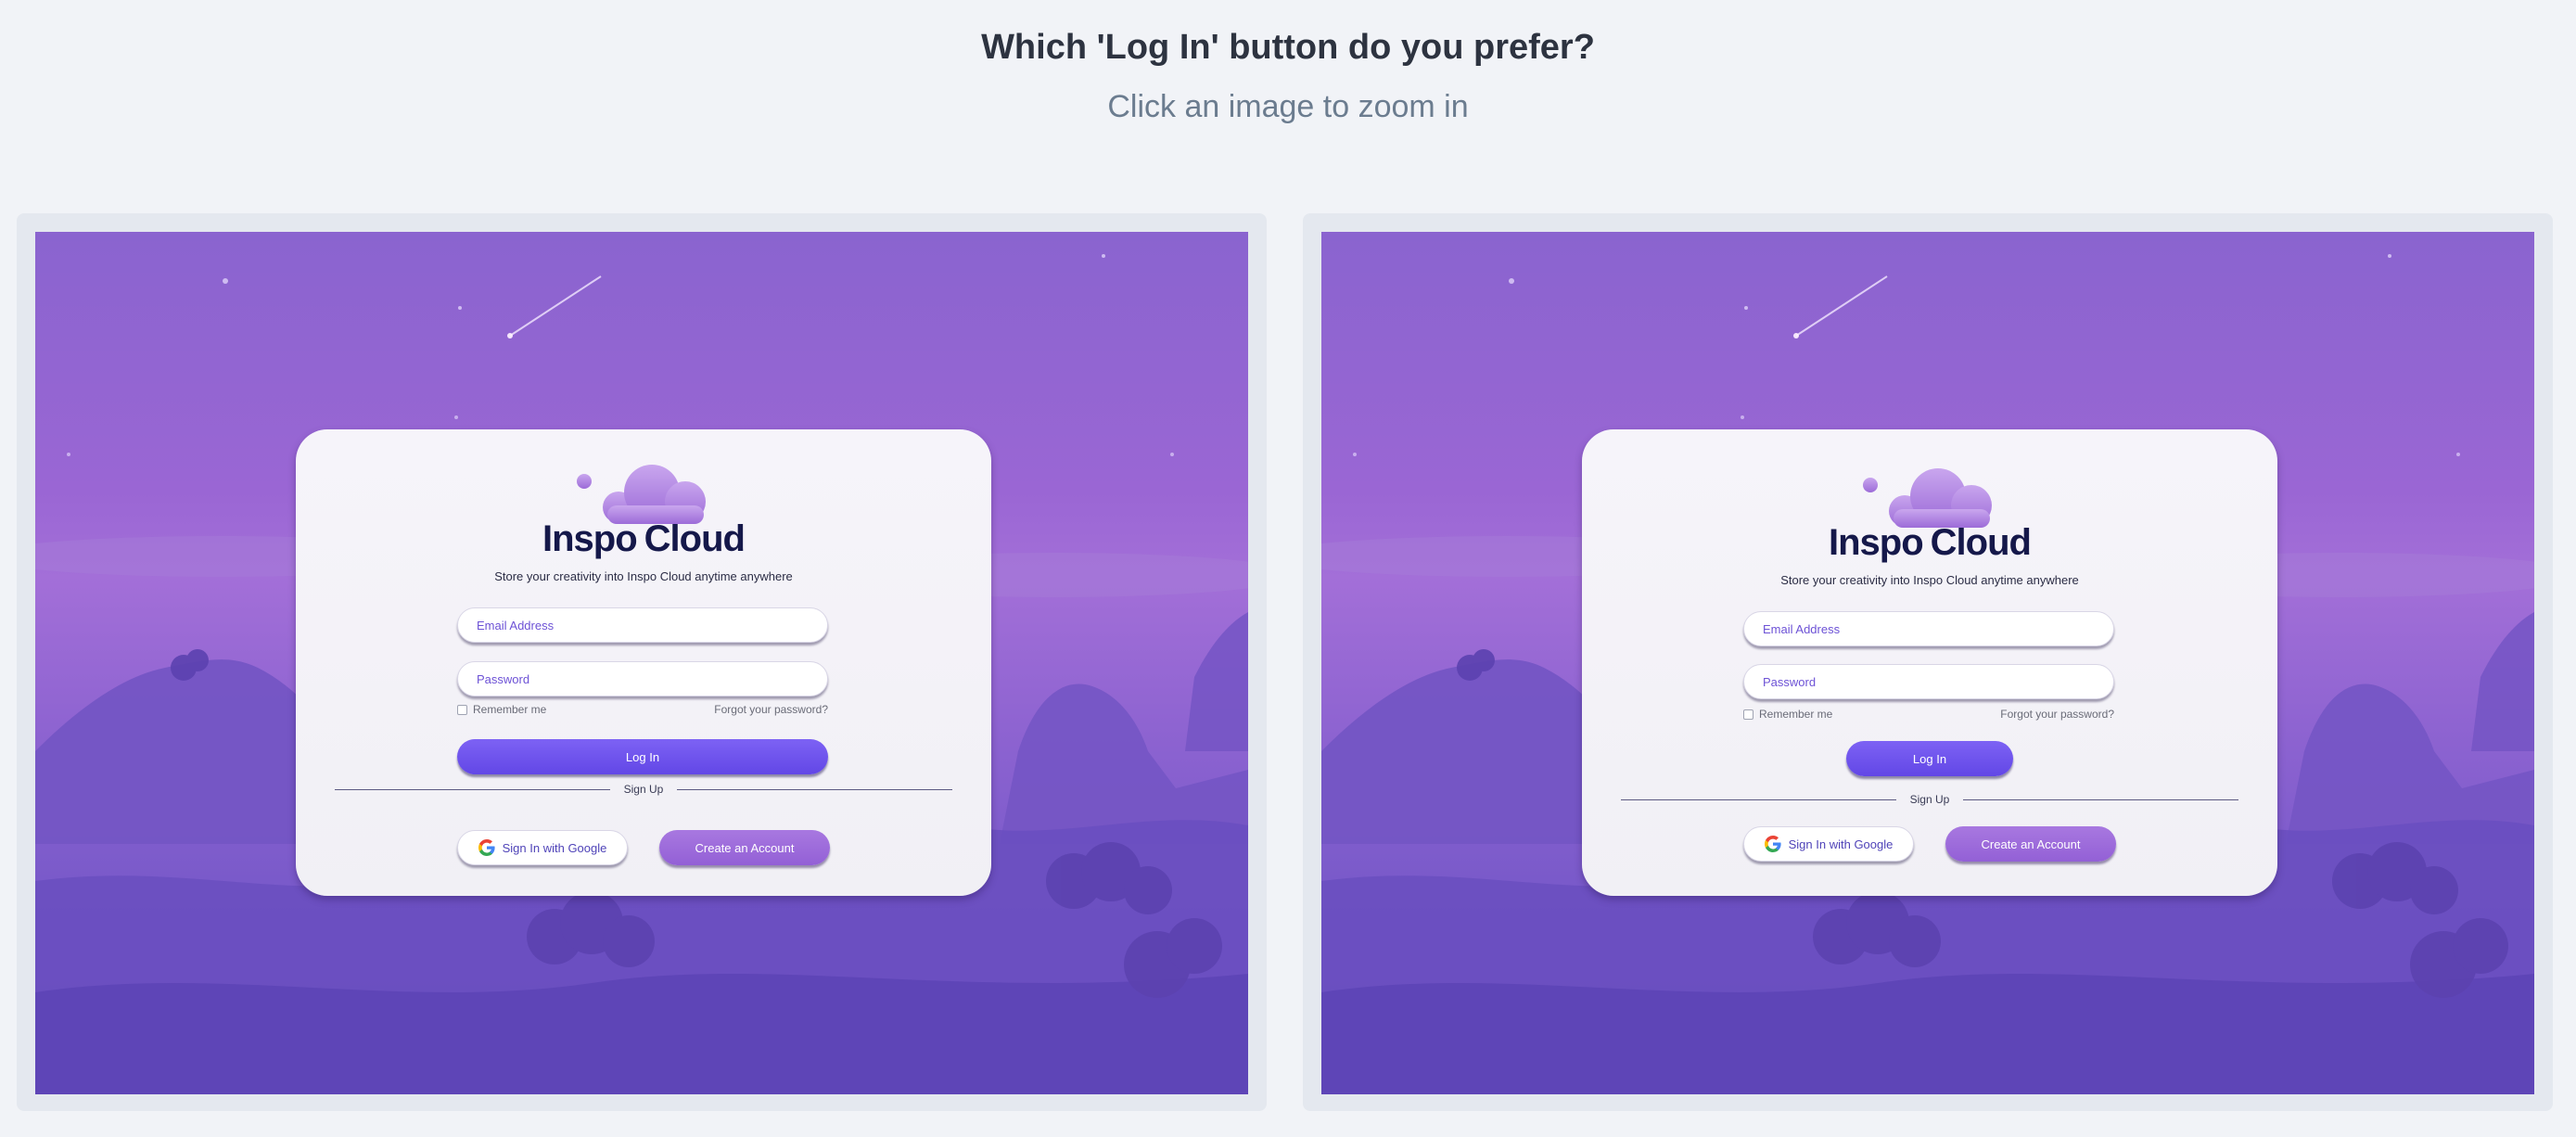 The image size is (2576, 1137). I want to click on page-title: Which 'Log In' button do you prefer?, so click(1288, 47).